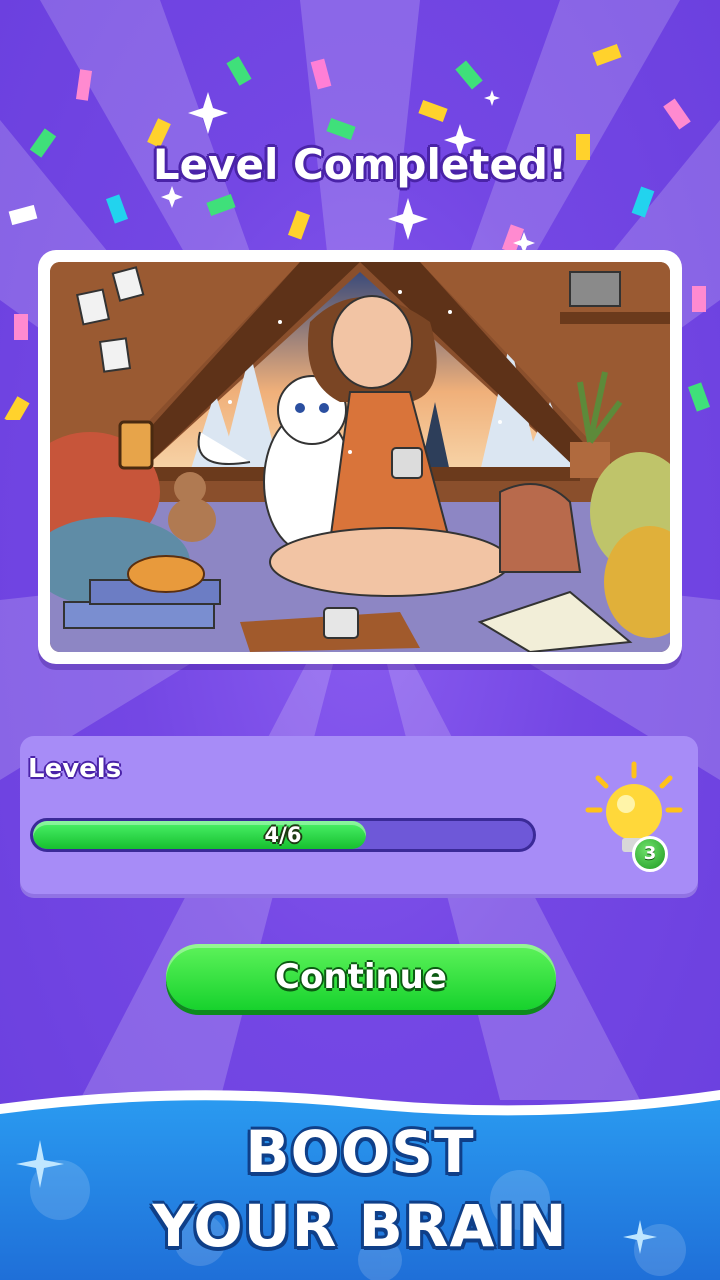 The height and width of the screenshot is (1280, 720). What do you see at coordinates (361, 977) in the screenshot?
I see `continue-button: Continue` at bounding box center [361, 977].